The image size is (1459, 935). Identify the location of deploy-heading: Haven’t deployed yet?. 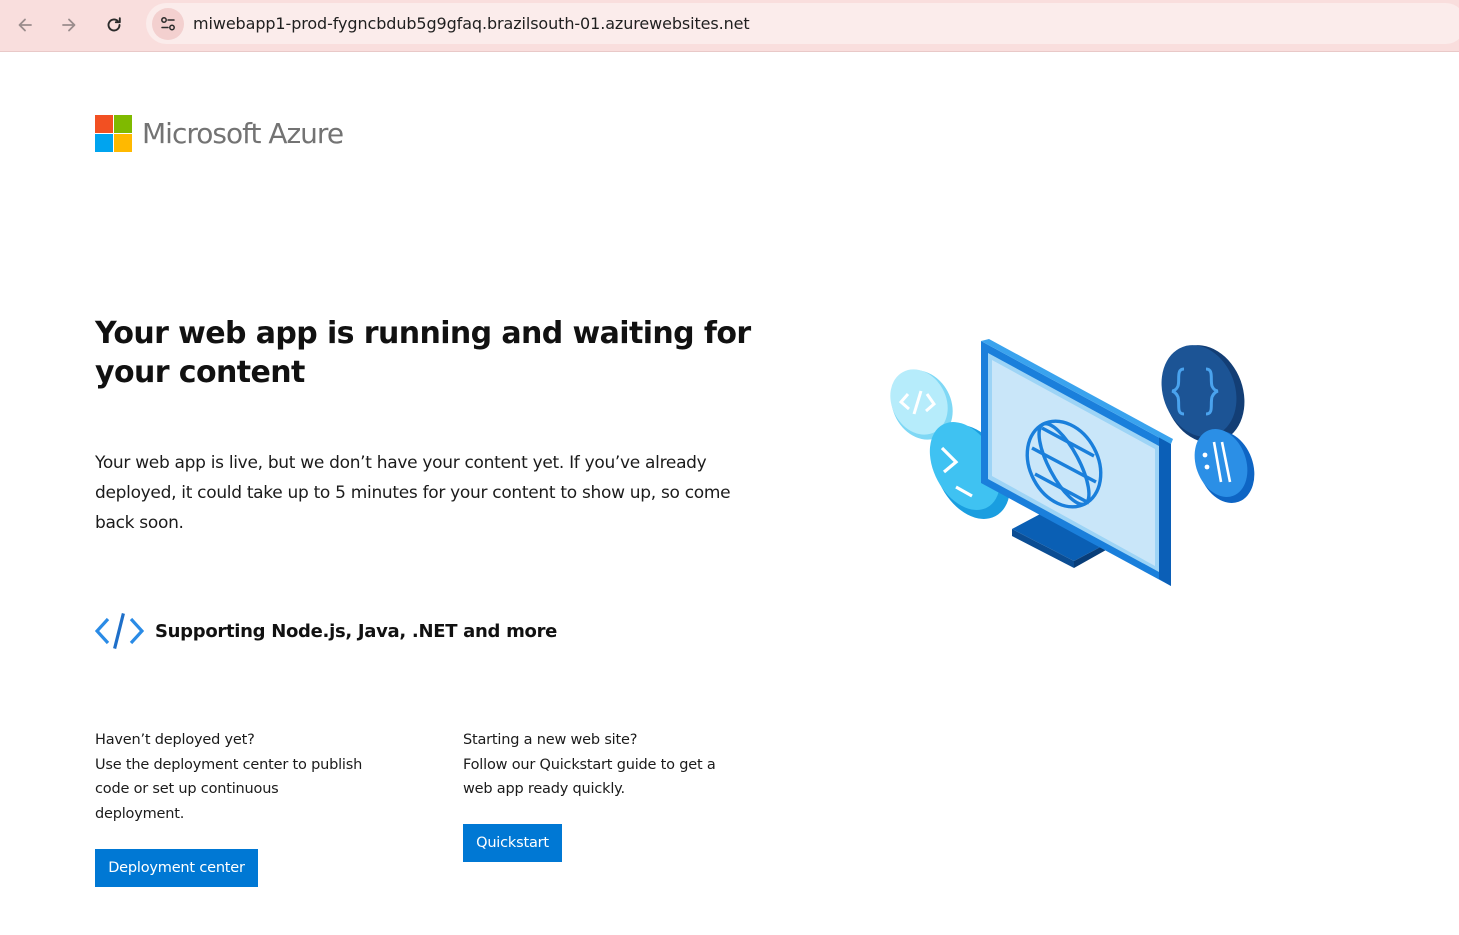
(175, 740).